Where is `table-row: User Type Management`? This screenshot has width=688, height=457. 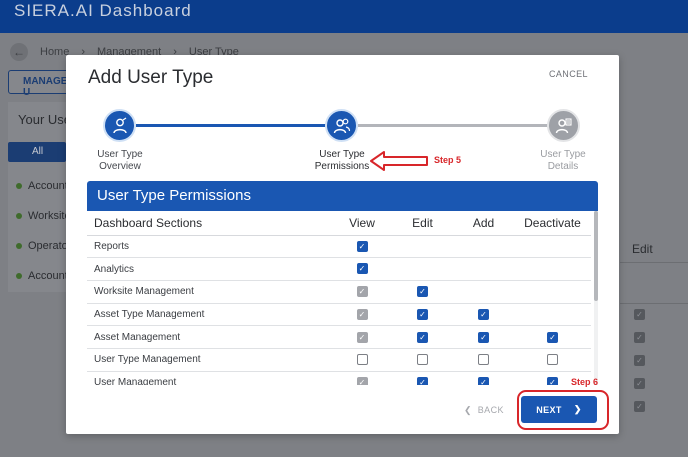
table-row: User Type Management is located at coordinates (339, 360).